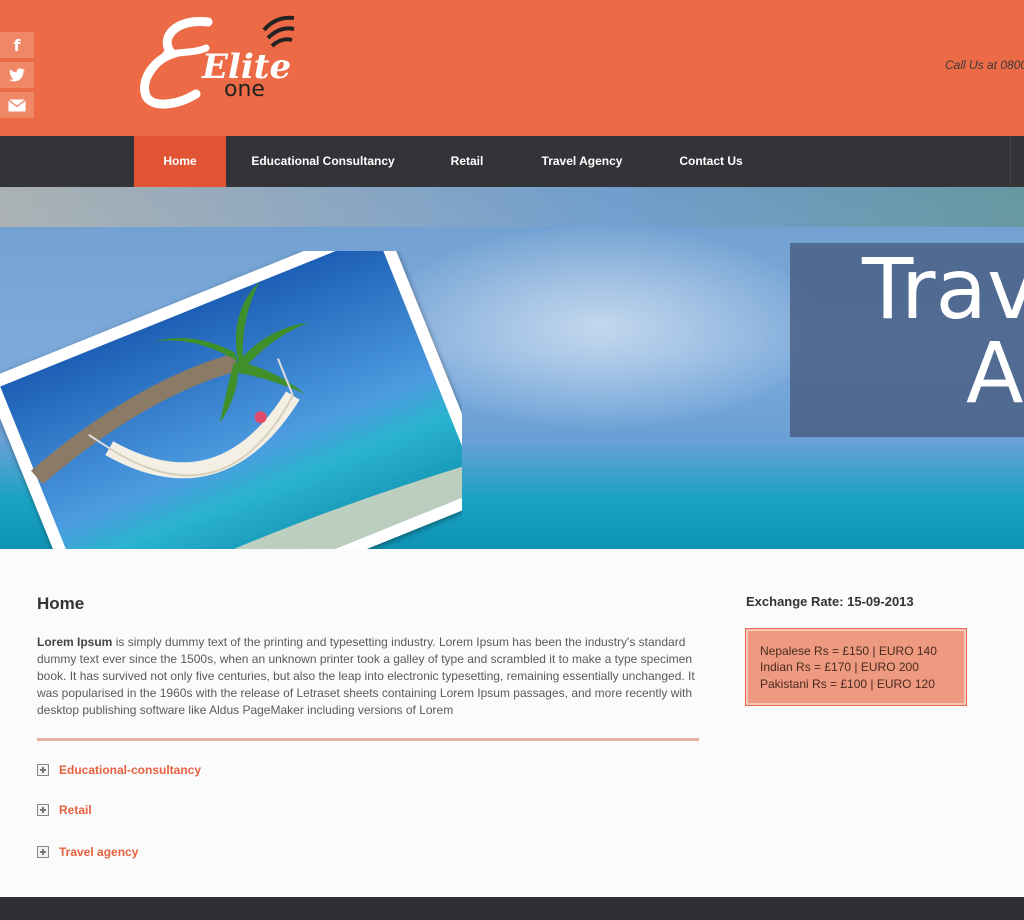  I want to click on rate-indian: Indian Rs = £170 | EURO 200, so click(839, 667).